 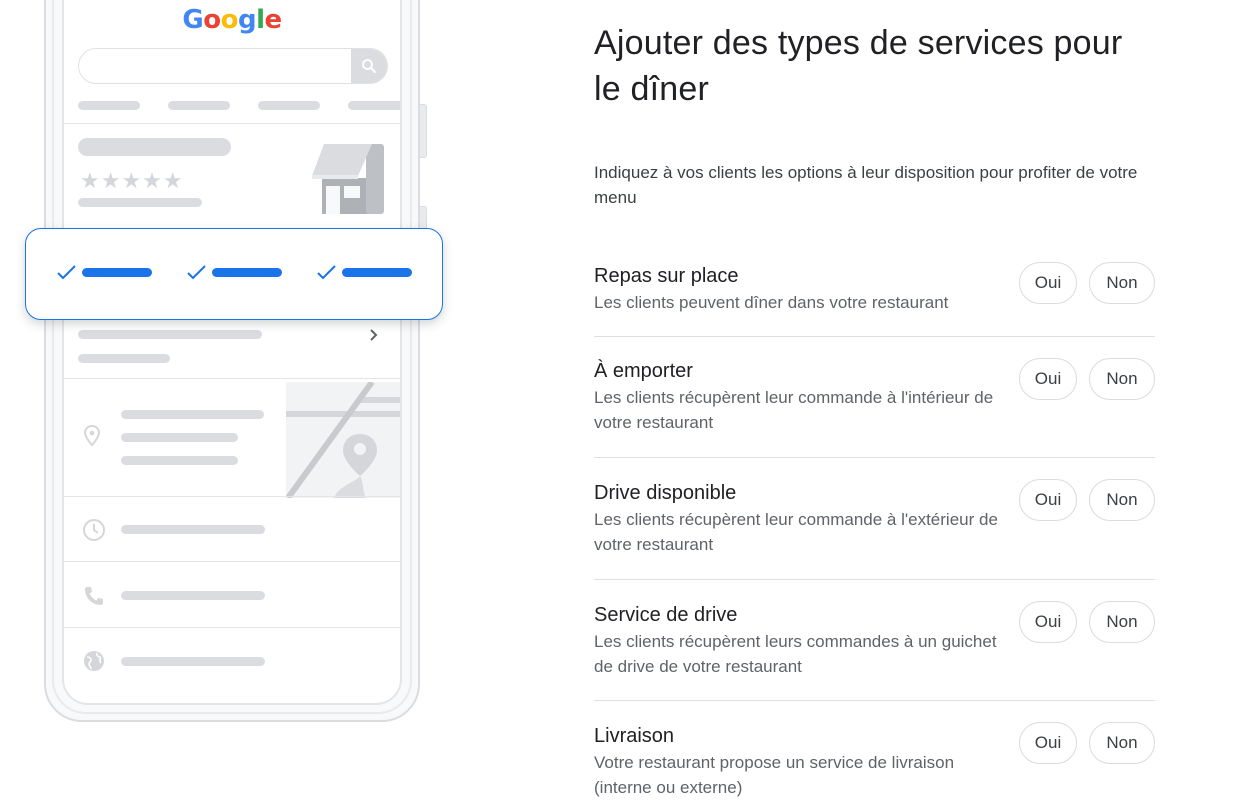 What do you see at coordinates (94, 661) in the screenshot?
I see `globe-icon` at bounding box center [94, 661].